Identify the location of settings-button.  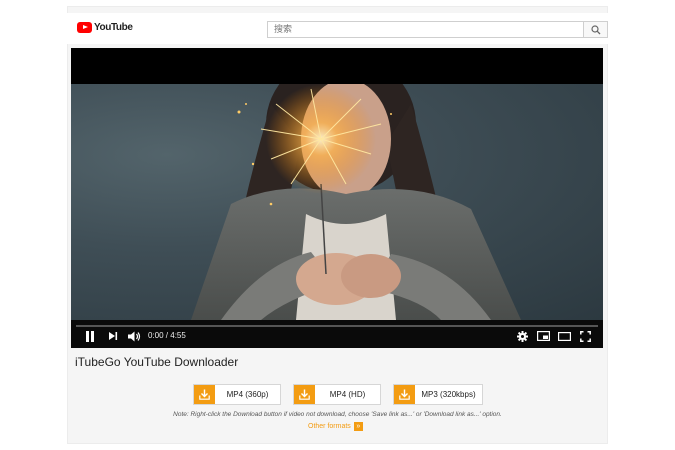
(522, 336).